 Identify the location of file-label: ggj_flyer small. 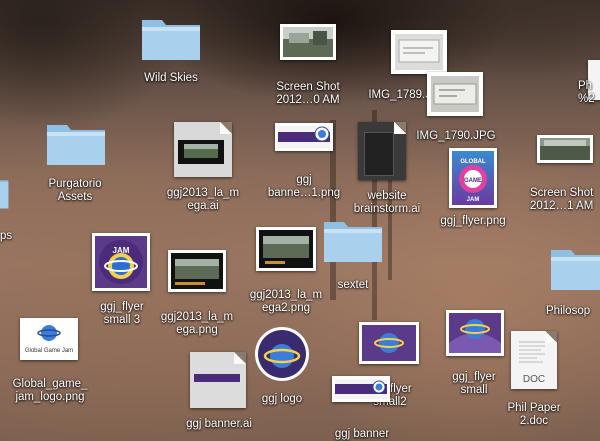
(474, 384).